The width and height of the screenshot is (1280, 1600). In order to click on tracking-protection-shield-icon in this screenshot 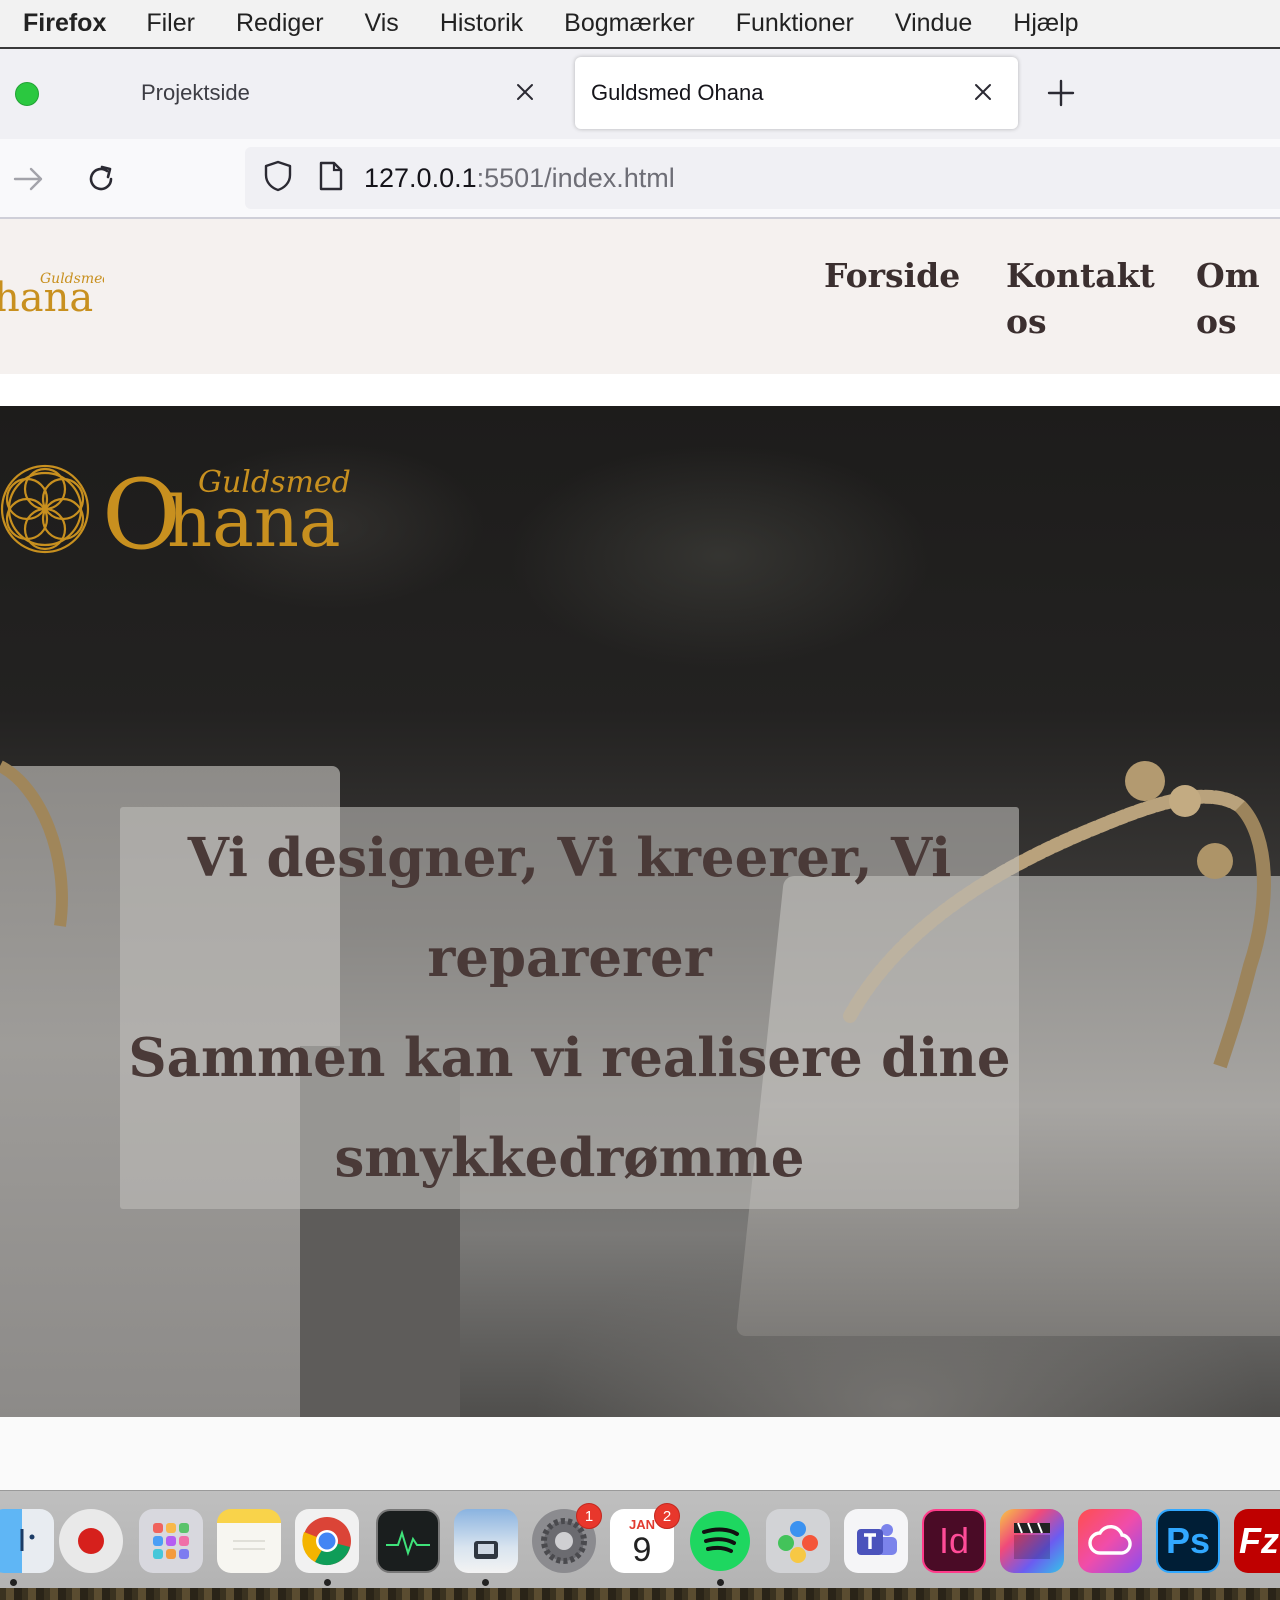, I will do `click(278, 178)`.